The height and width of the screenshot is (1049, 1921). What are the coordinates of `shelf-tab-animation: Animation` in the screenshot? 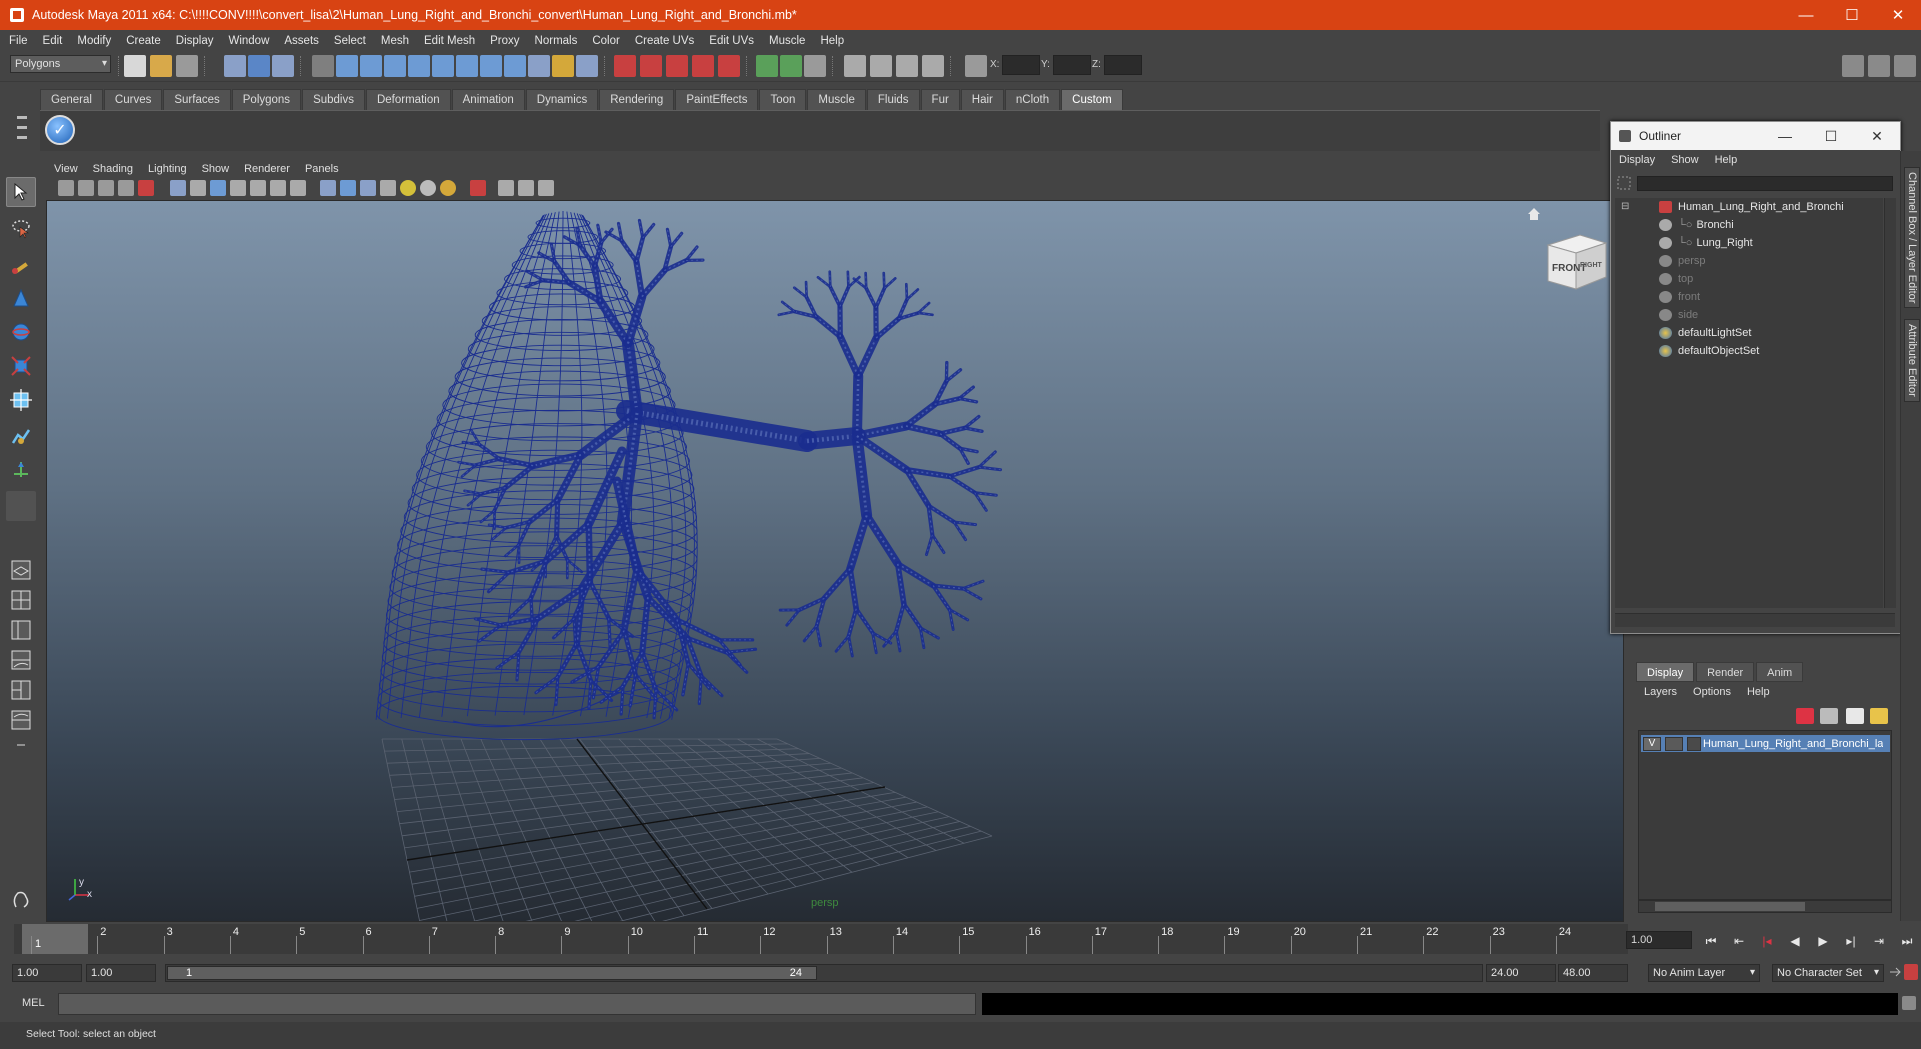 It's located at (488, 99).